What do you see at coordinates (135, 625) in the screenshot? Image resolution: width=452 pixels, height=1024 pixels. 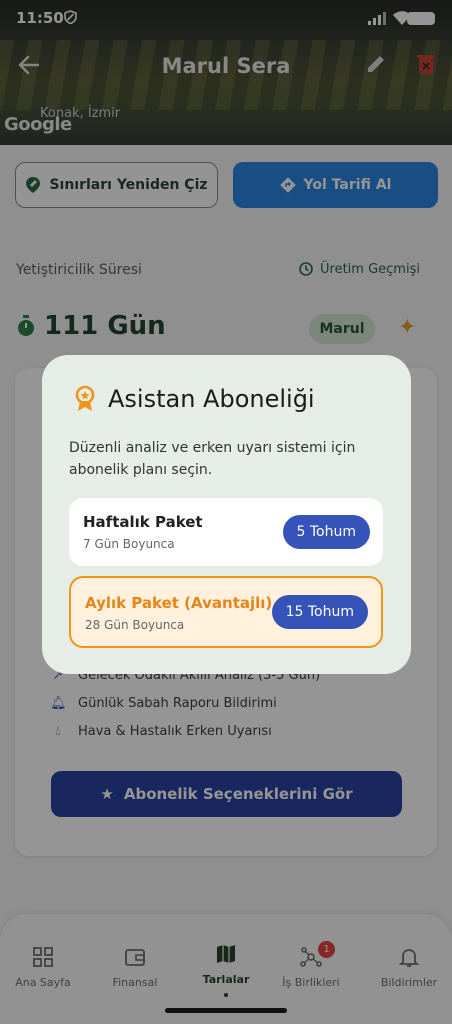 I see `plan-duration: 28 Gün Boyunca` at bounding box center [135, 625].